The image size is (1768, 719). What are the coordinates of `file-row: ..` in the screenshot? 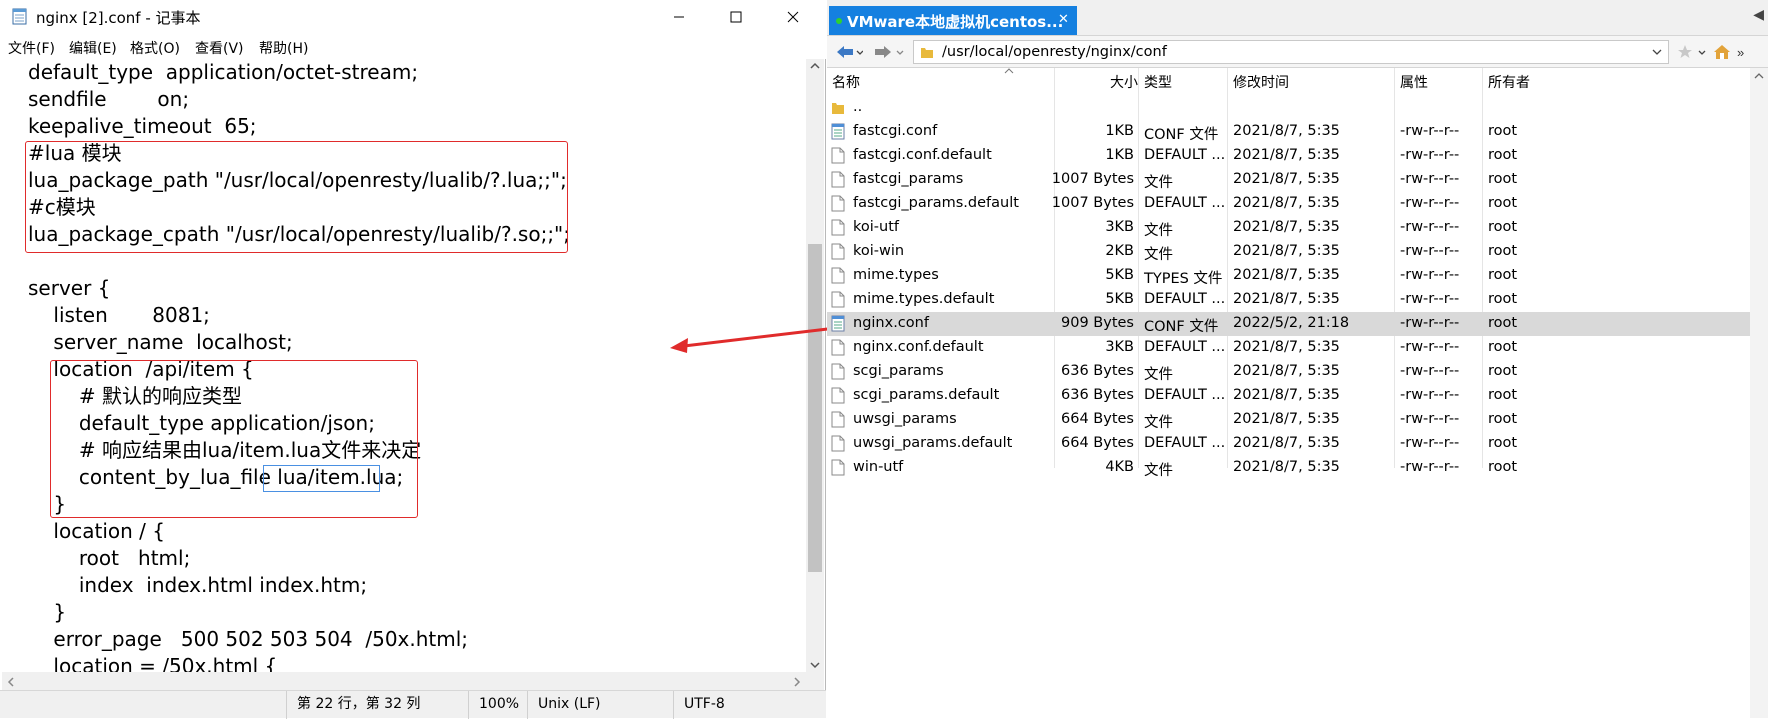 It's located at (1297, 108).